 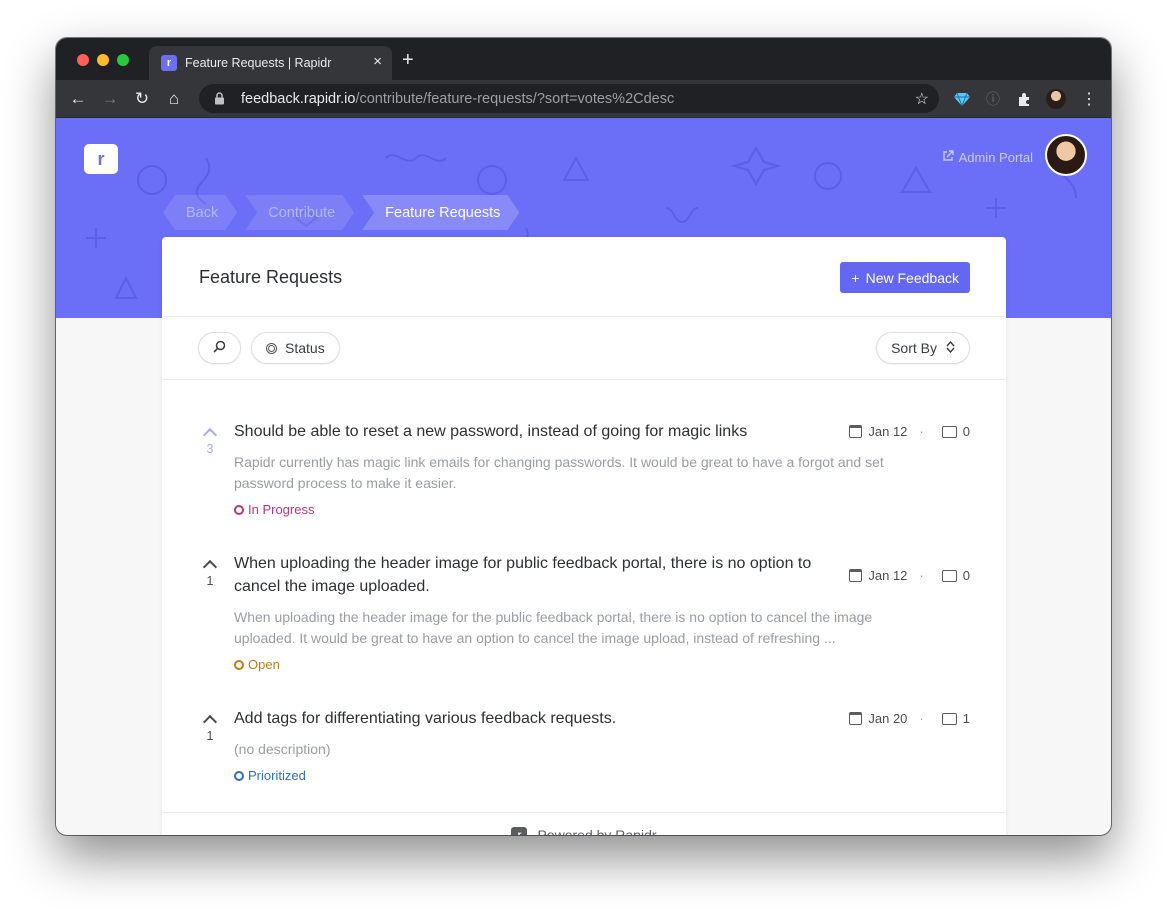 I want to click on browser-tab: r Feature Requests | Rapidr ×, so click(x=270, y=63).